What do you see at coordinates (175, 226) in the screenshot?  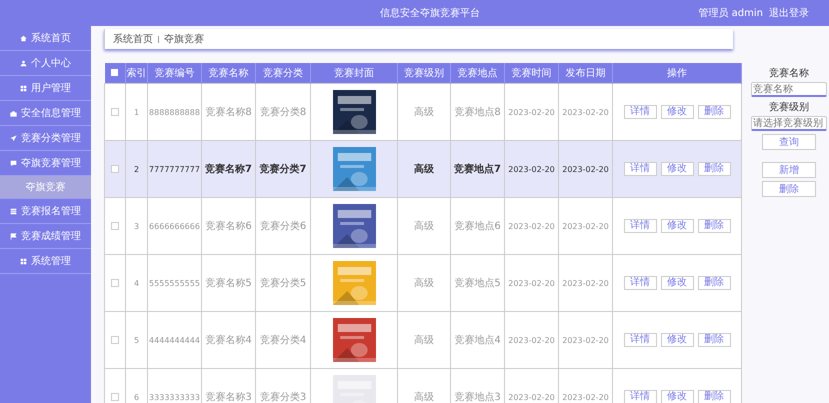 I see `table-cell: 6666666666` at bounding box center [175, 226].